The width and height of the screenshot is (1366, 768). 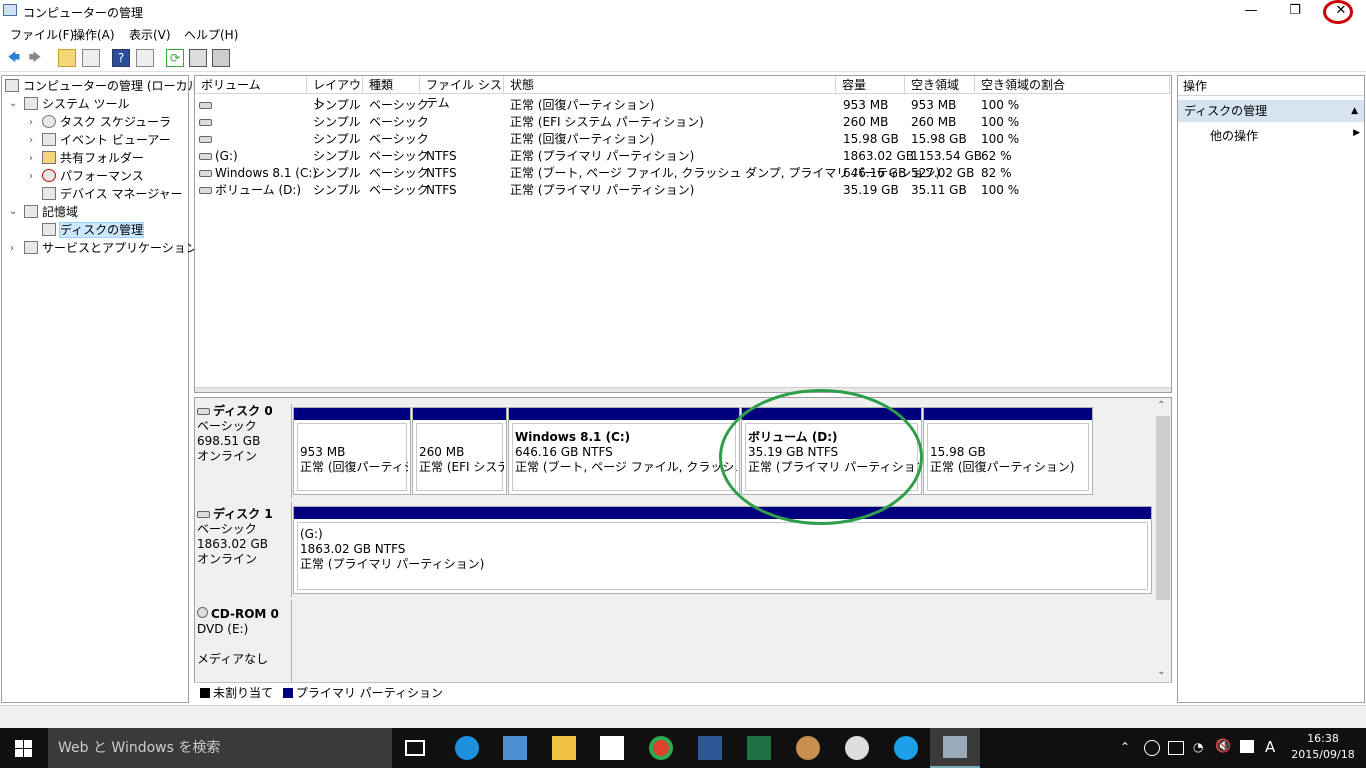 What do you see at coordinates (31, 247) in the screenshot?
I see `services-icon` at bounding box center [31, 247].